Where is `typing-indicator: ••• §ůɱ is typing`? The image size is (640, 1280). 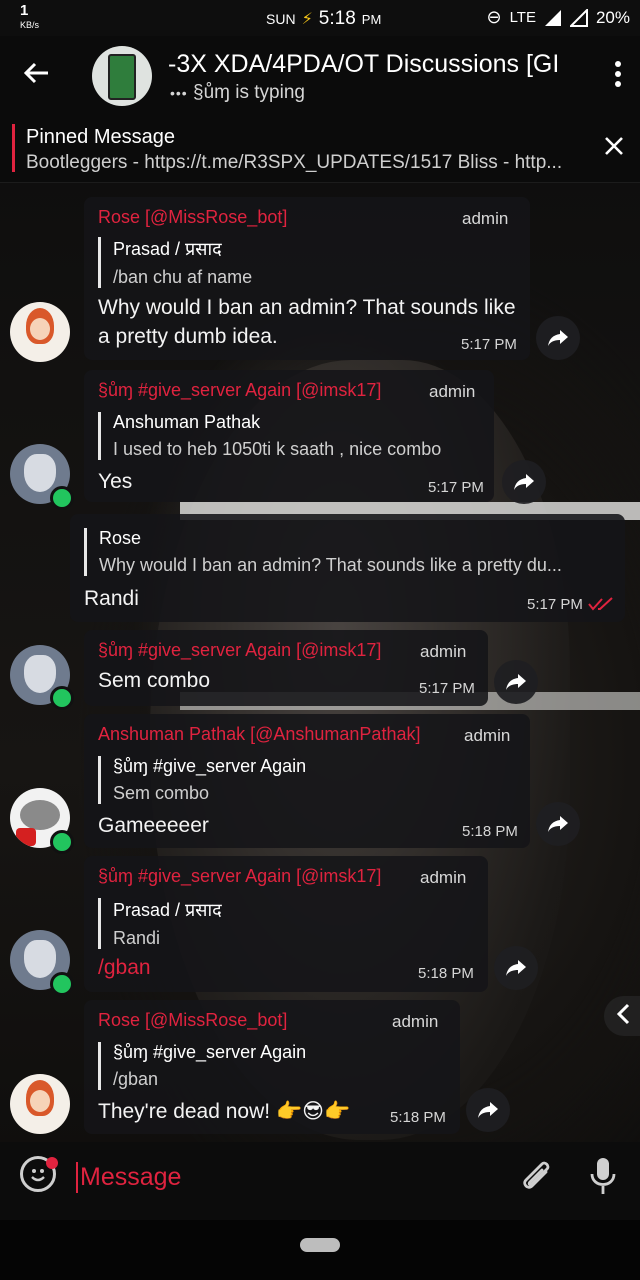
typing-indicator: ••• §ůɱ is typing is located at coordinates (237, 93).